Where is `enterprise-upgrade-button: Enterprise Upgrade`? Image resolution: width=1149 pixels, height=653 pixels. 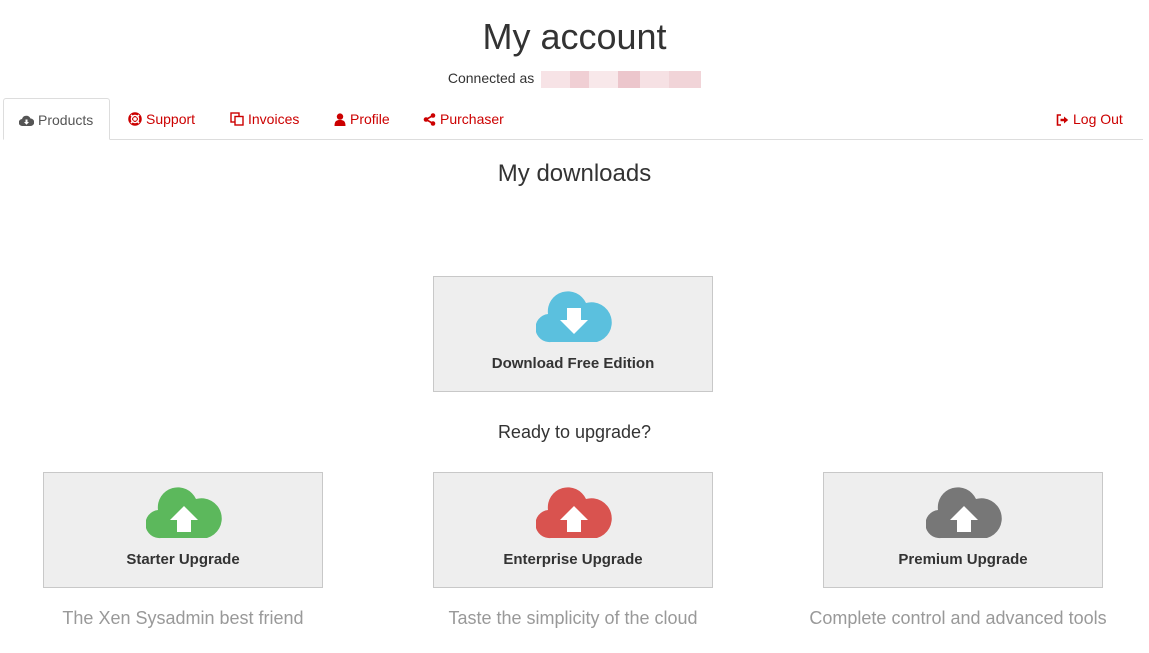
enterprise-upgrade-button: Enterprise Upgrade is located at coordinates (573, 530).